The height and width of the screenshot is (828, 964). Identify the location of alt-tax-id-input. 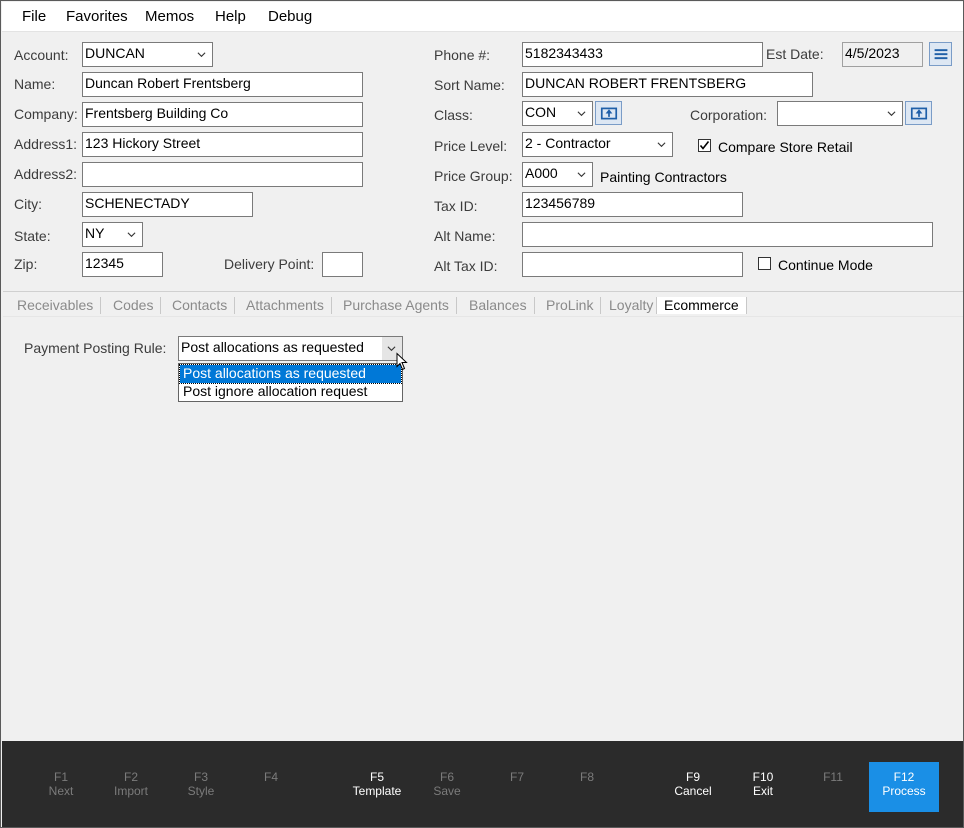
(632, 264).